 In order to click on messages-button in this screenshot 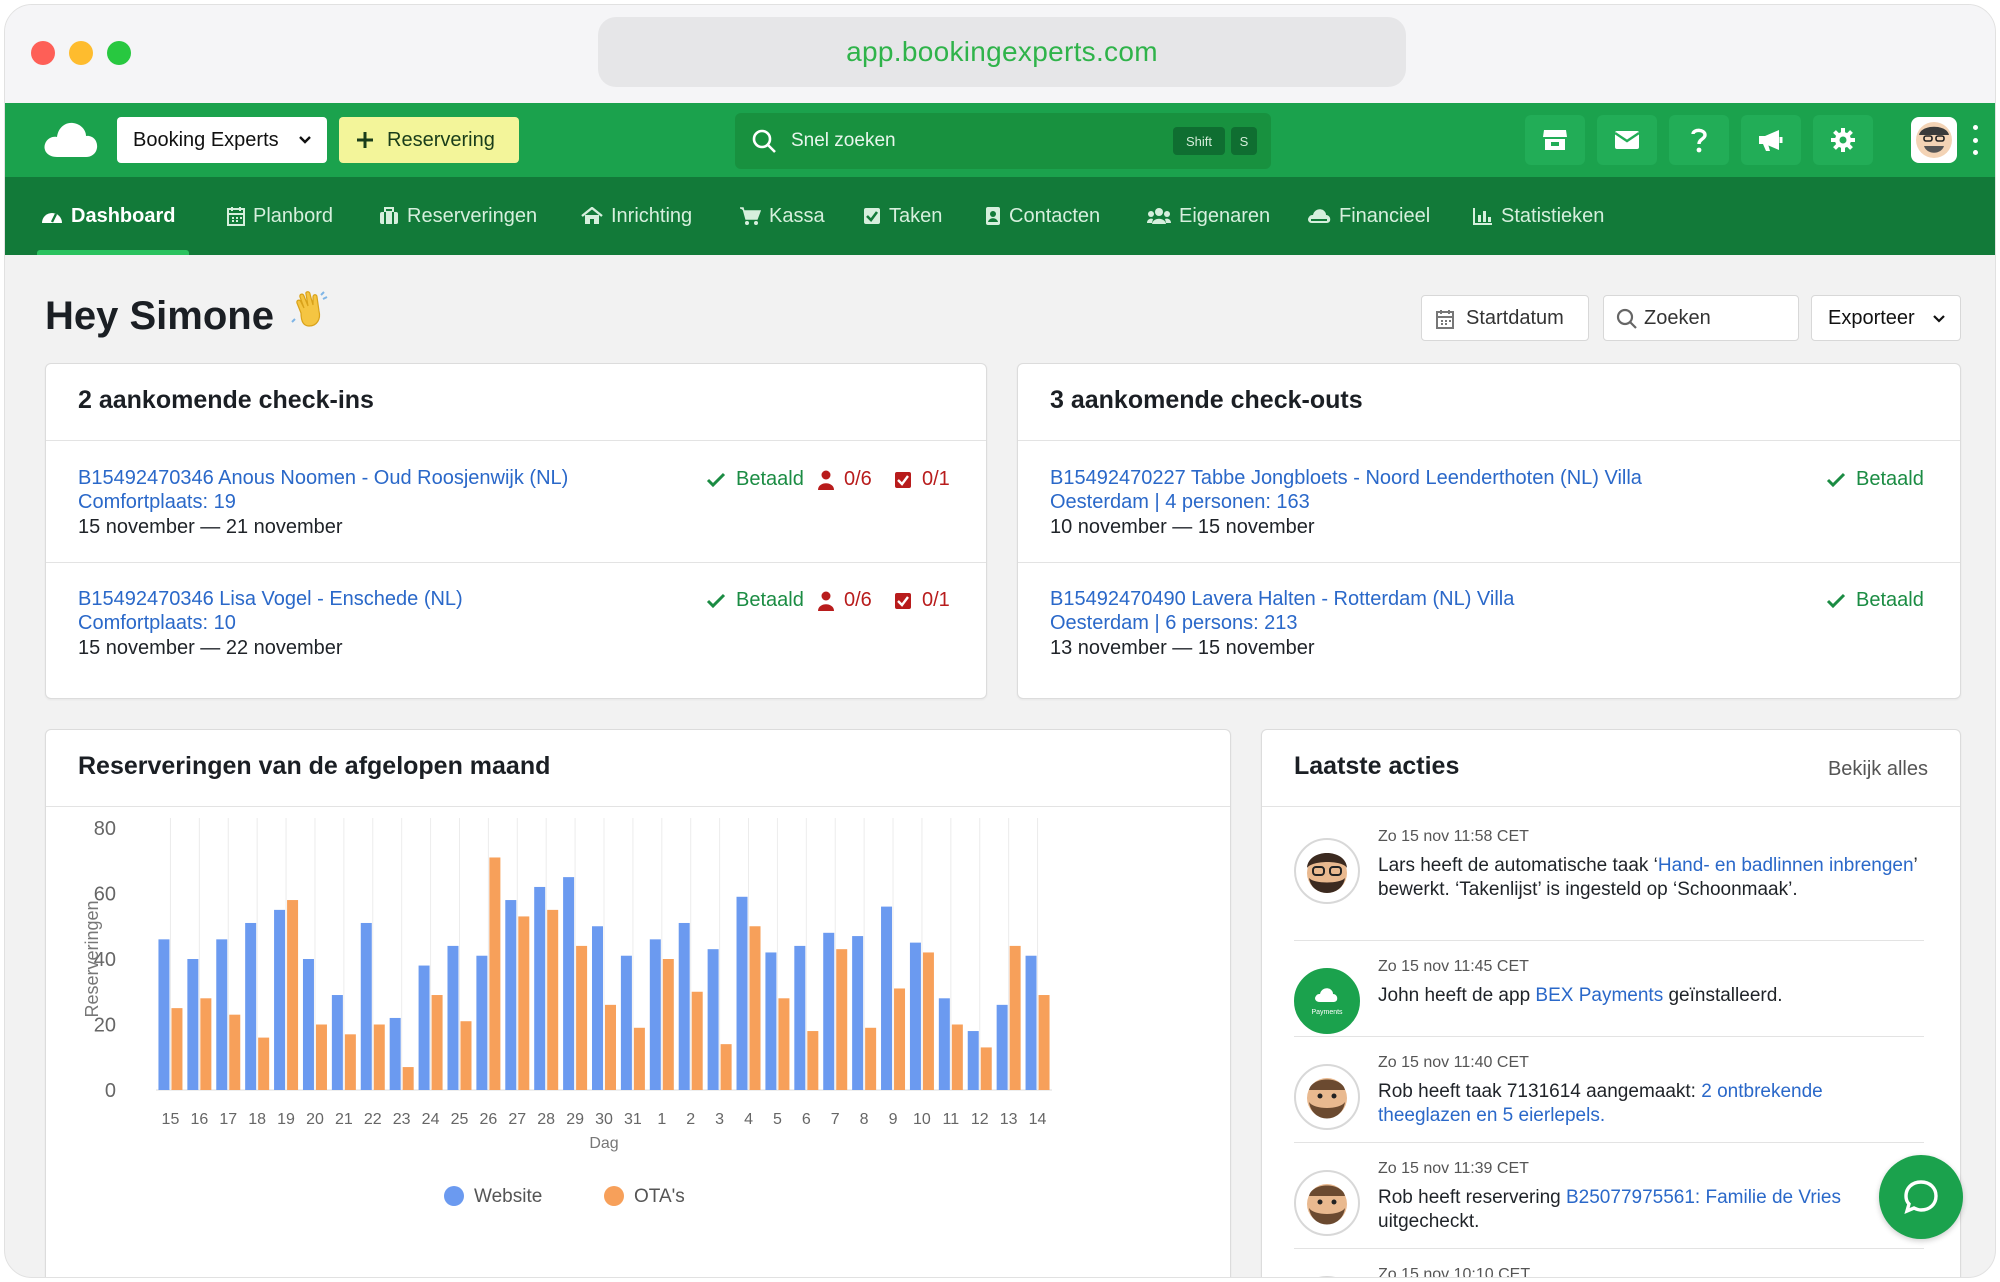, I will do `click(1627, 140)`.